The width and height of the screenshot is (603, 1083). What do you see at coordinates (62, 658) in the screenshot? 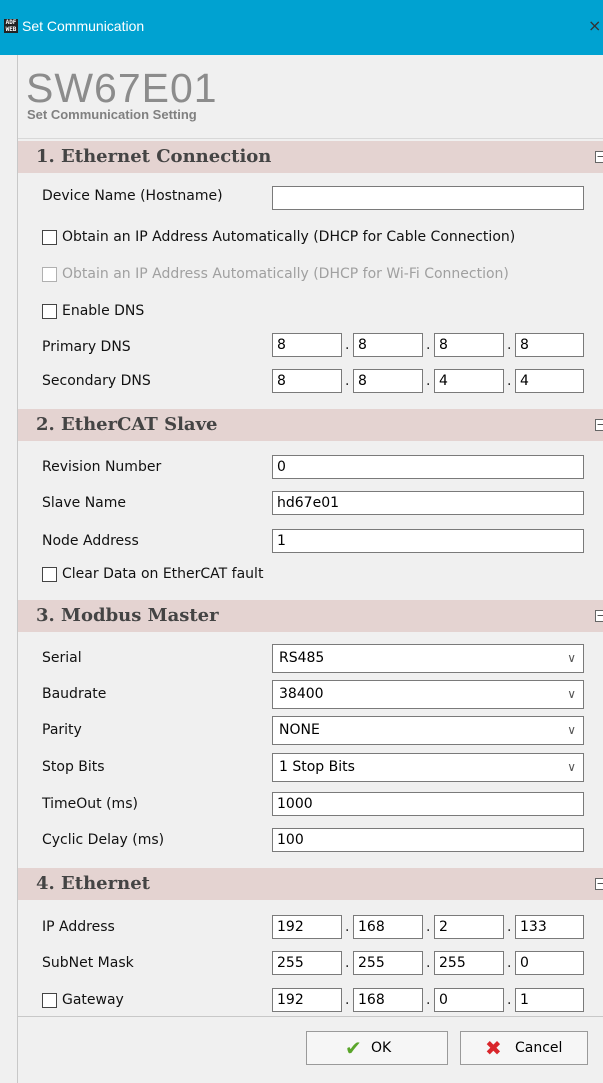
I see `serial-label: Serial` at bounding box center [62, 658].